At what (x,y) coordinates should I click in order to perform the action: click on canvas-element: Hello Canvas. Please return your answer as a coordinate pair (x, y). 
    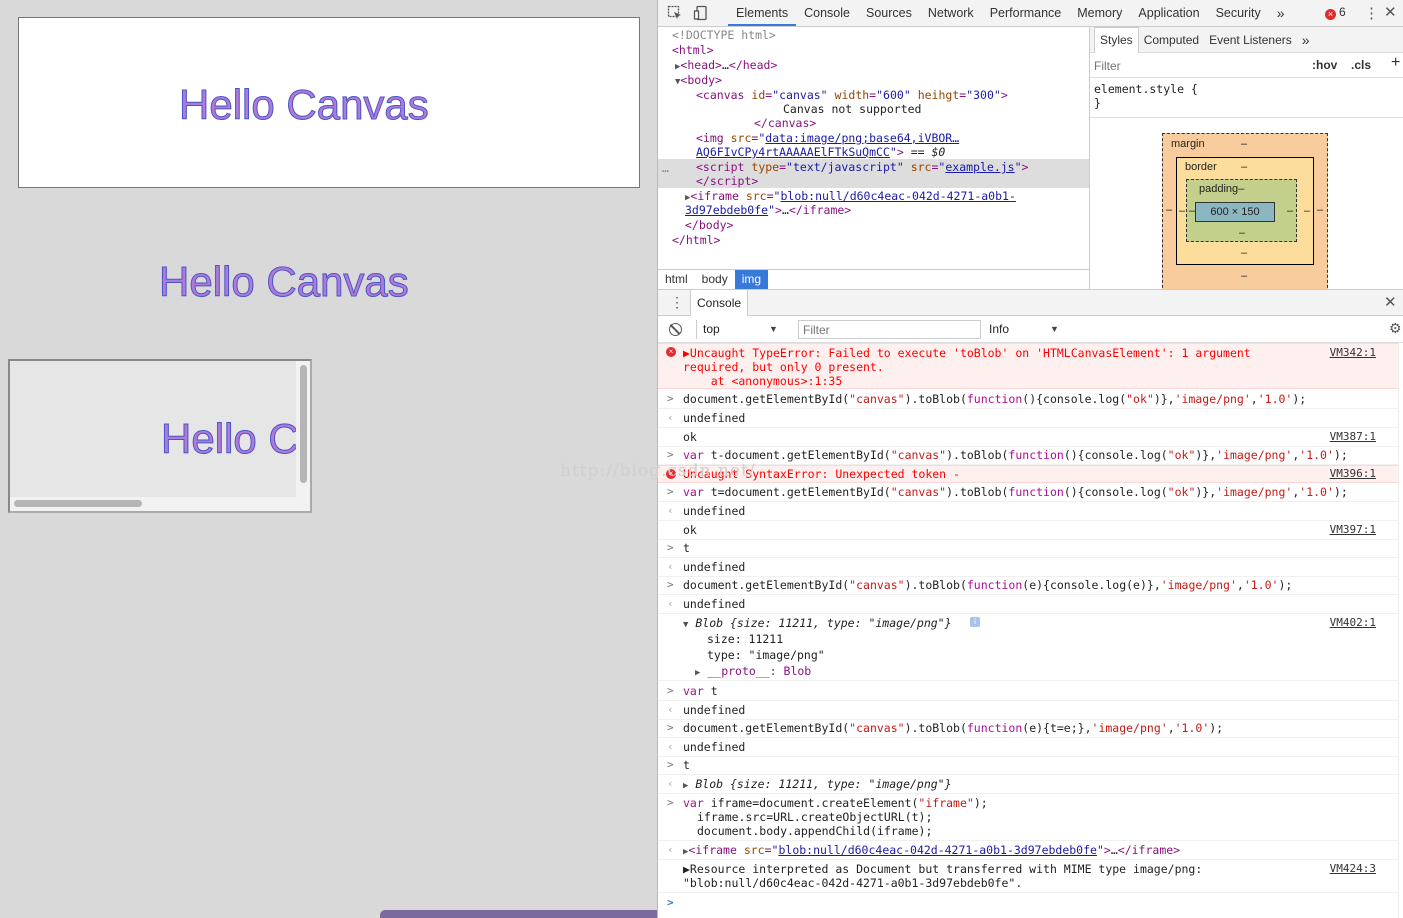
    Looking at the image, I should click on (329, 102).